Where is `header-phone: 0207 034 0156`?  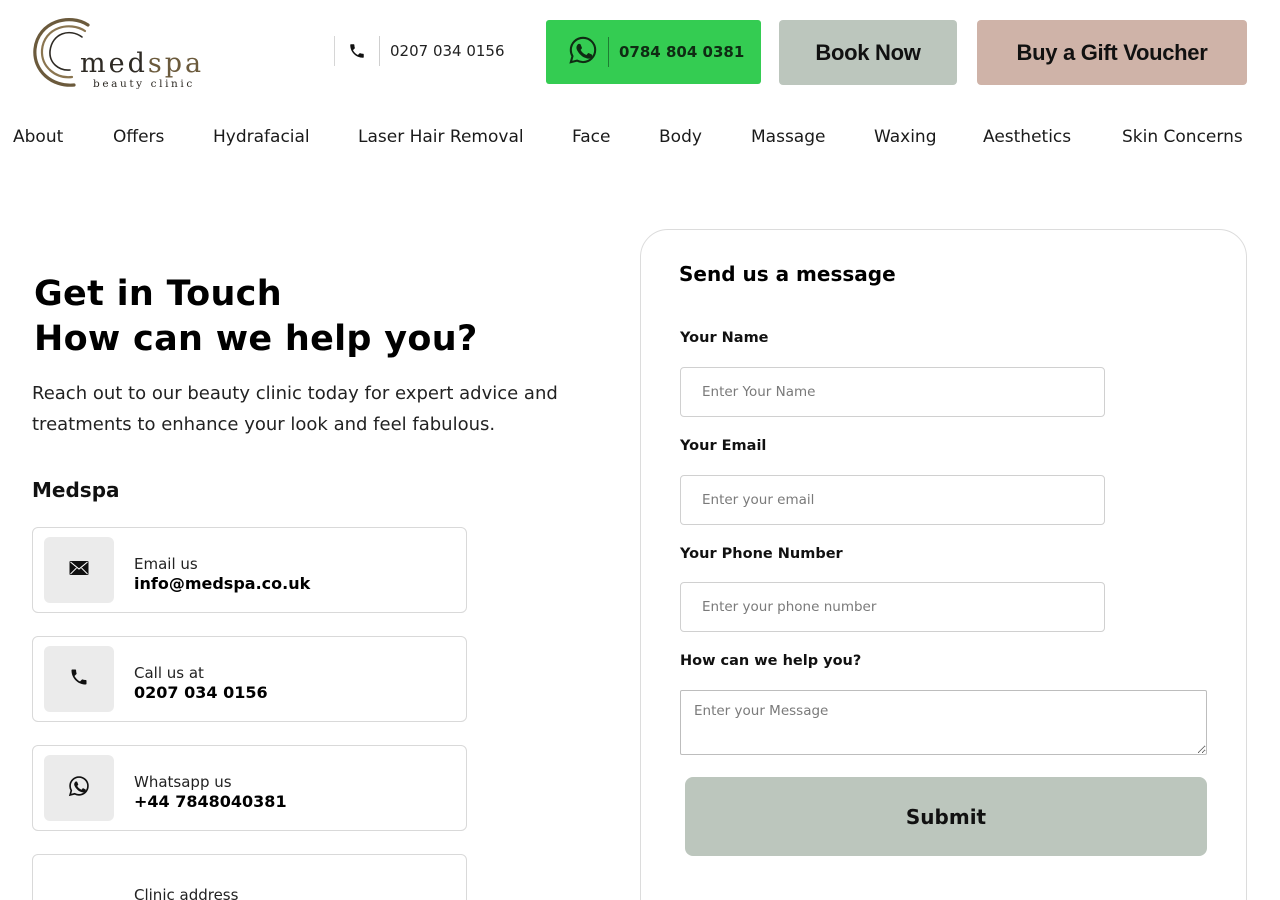
header-phone: 0207 034 0156 is located at coordinates (419, 51).